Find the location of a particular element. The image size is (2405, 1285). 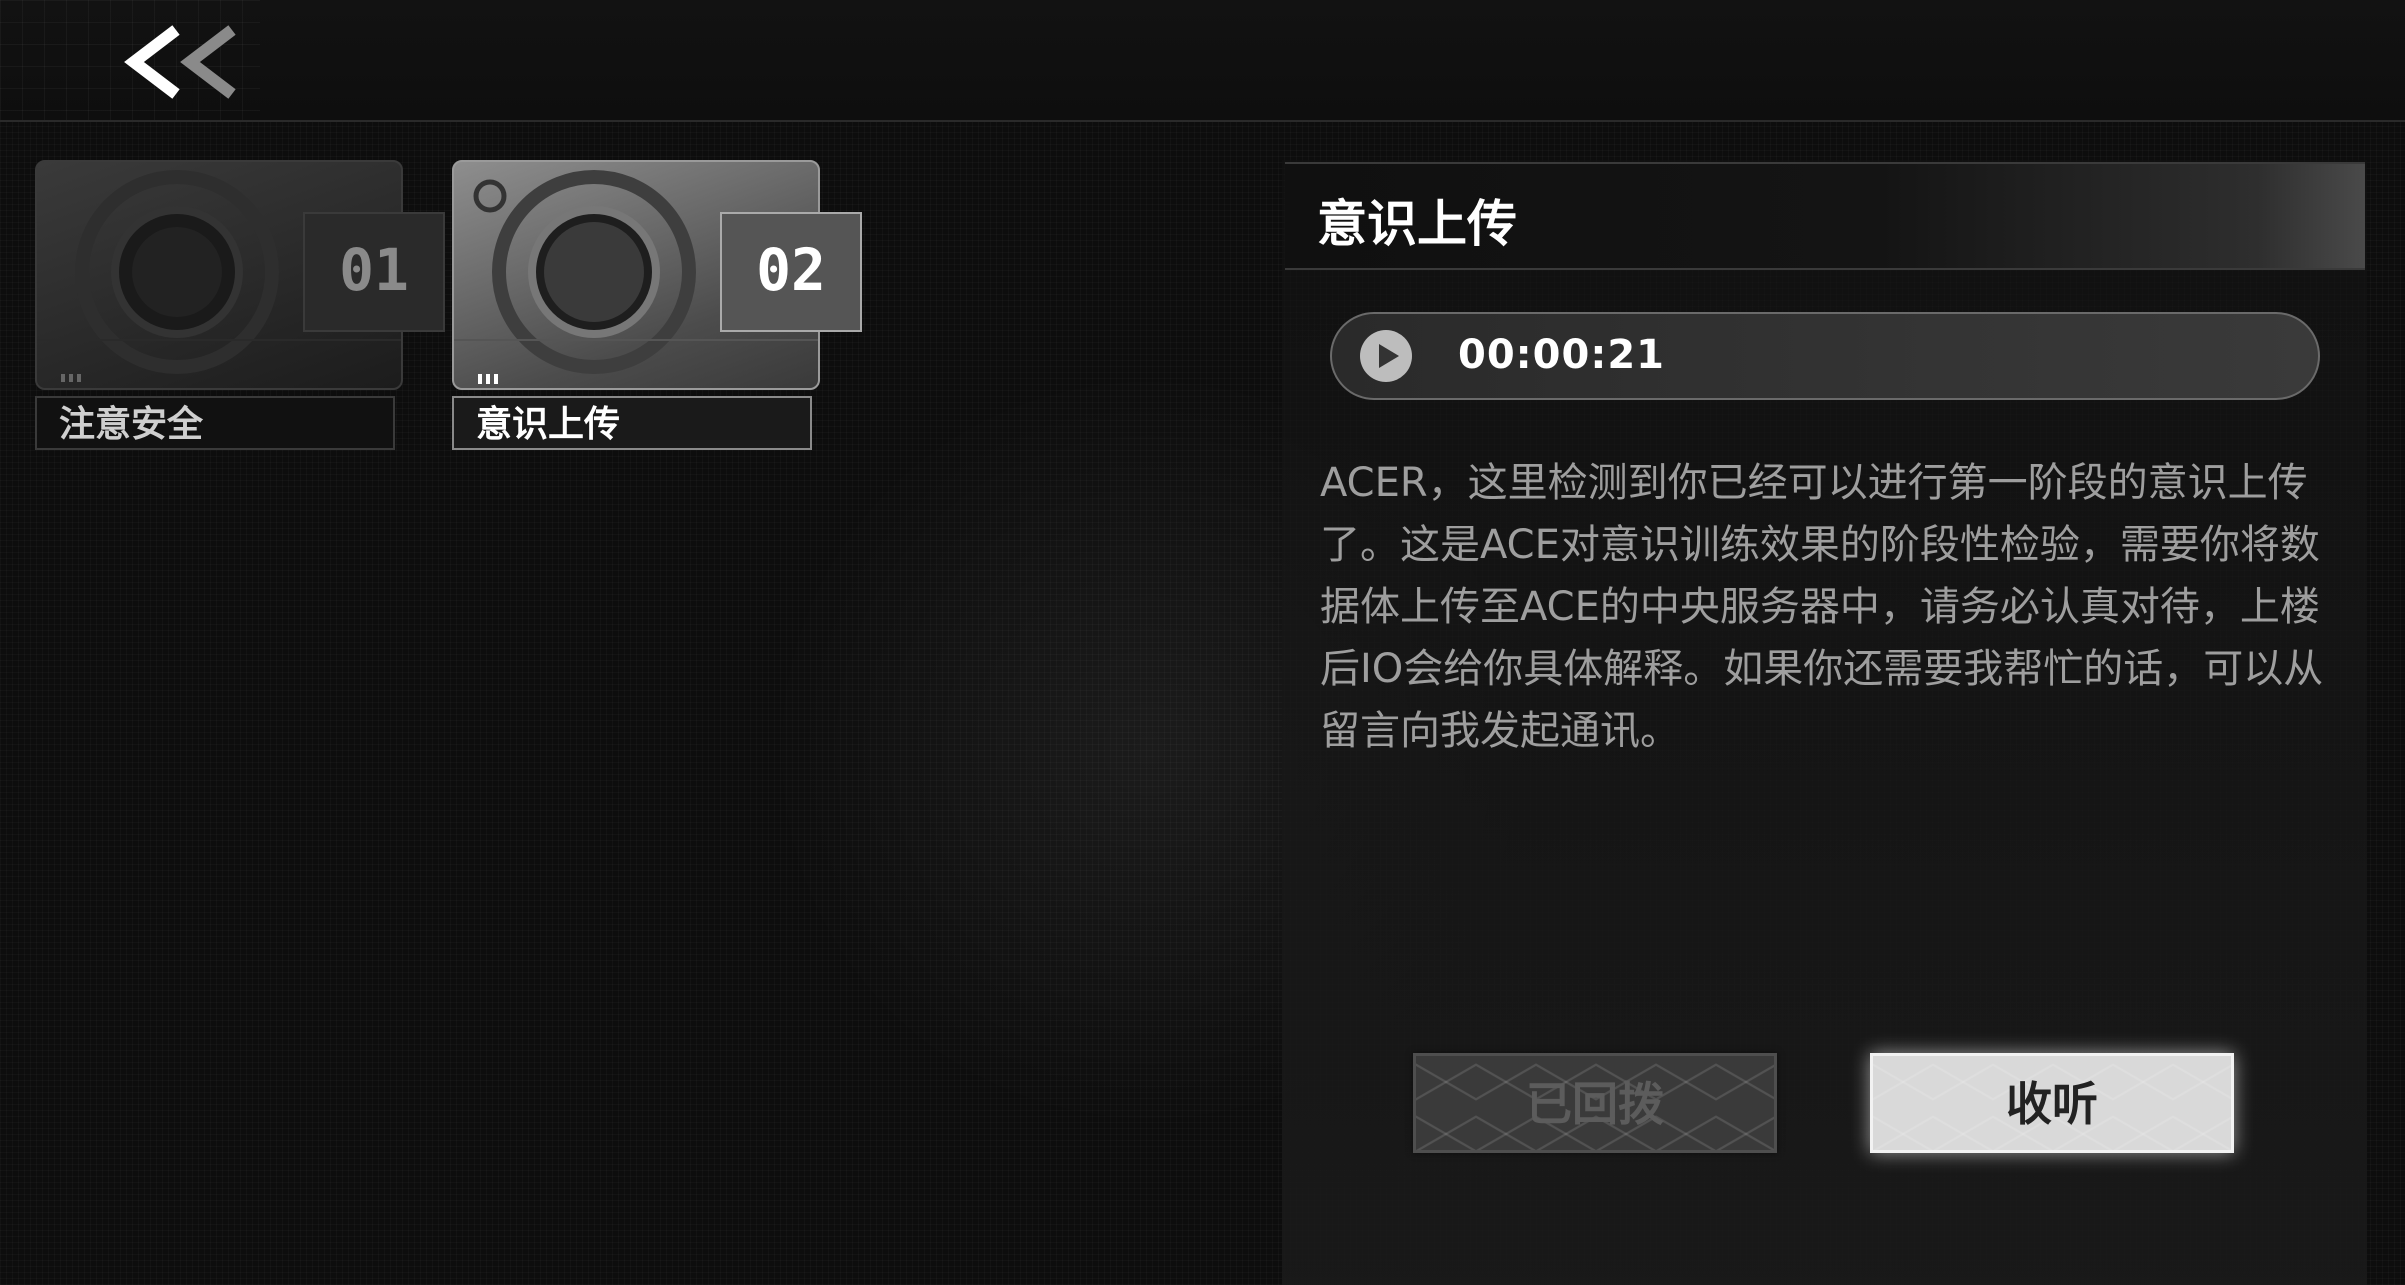

redial-button-label: 已回拨 is located at coordinates (1595, 1104).